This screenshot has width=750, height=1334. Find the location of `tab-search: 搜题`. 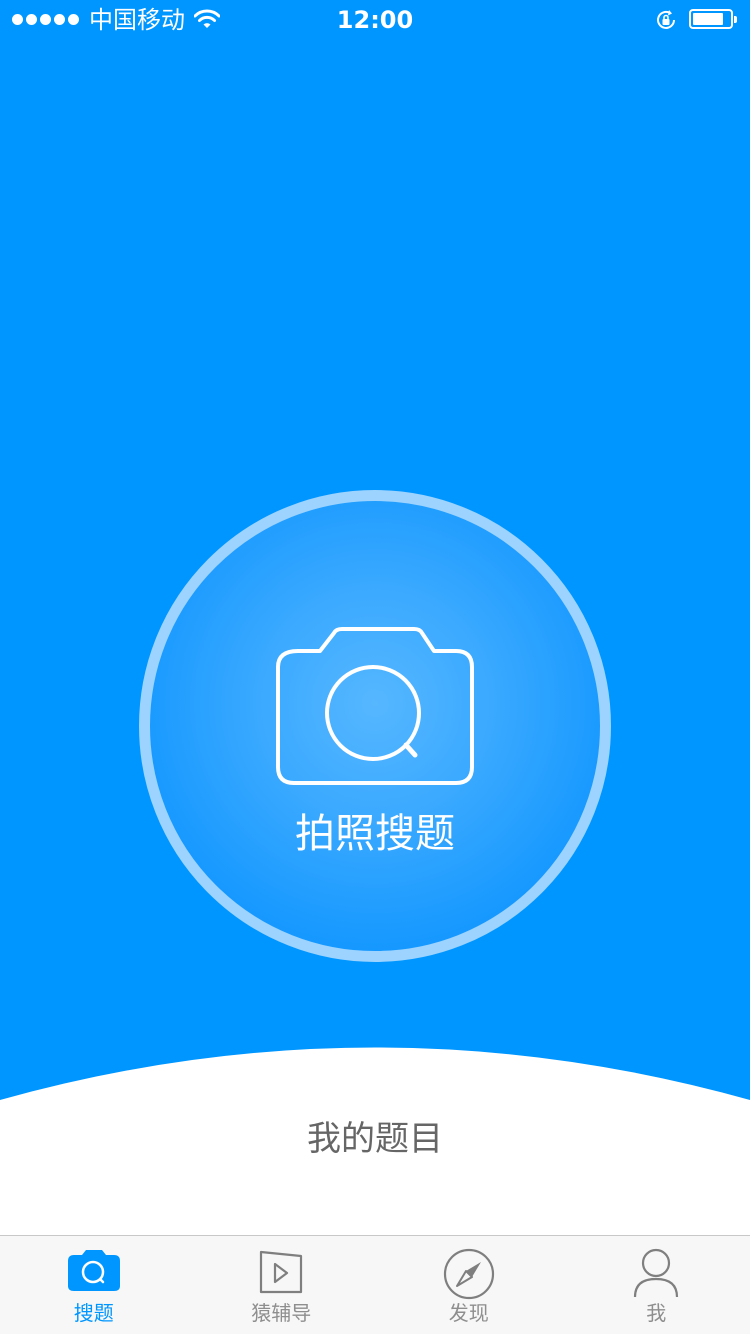

tab-search: 搜题 is located at coordinates (94, 1285).